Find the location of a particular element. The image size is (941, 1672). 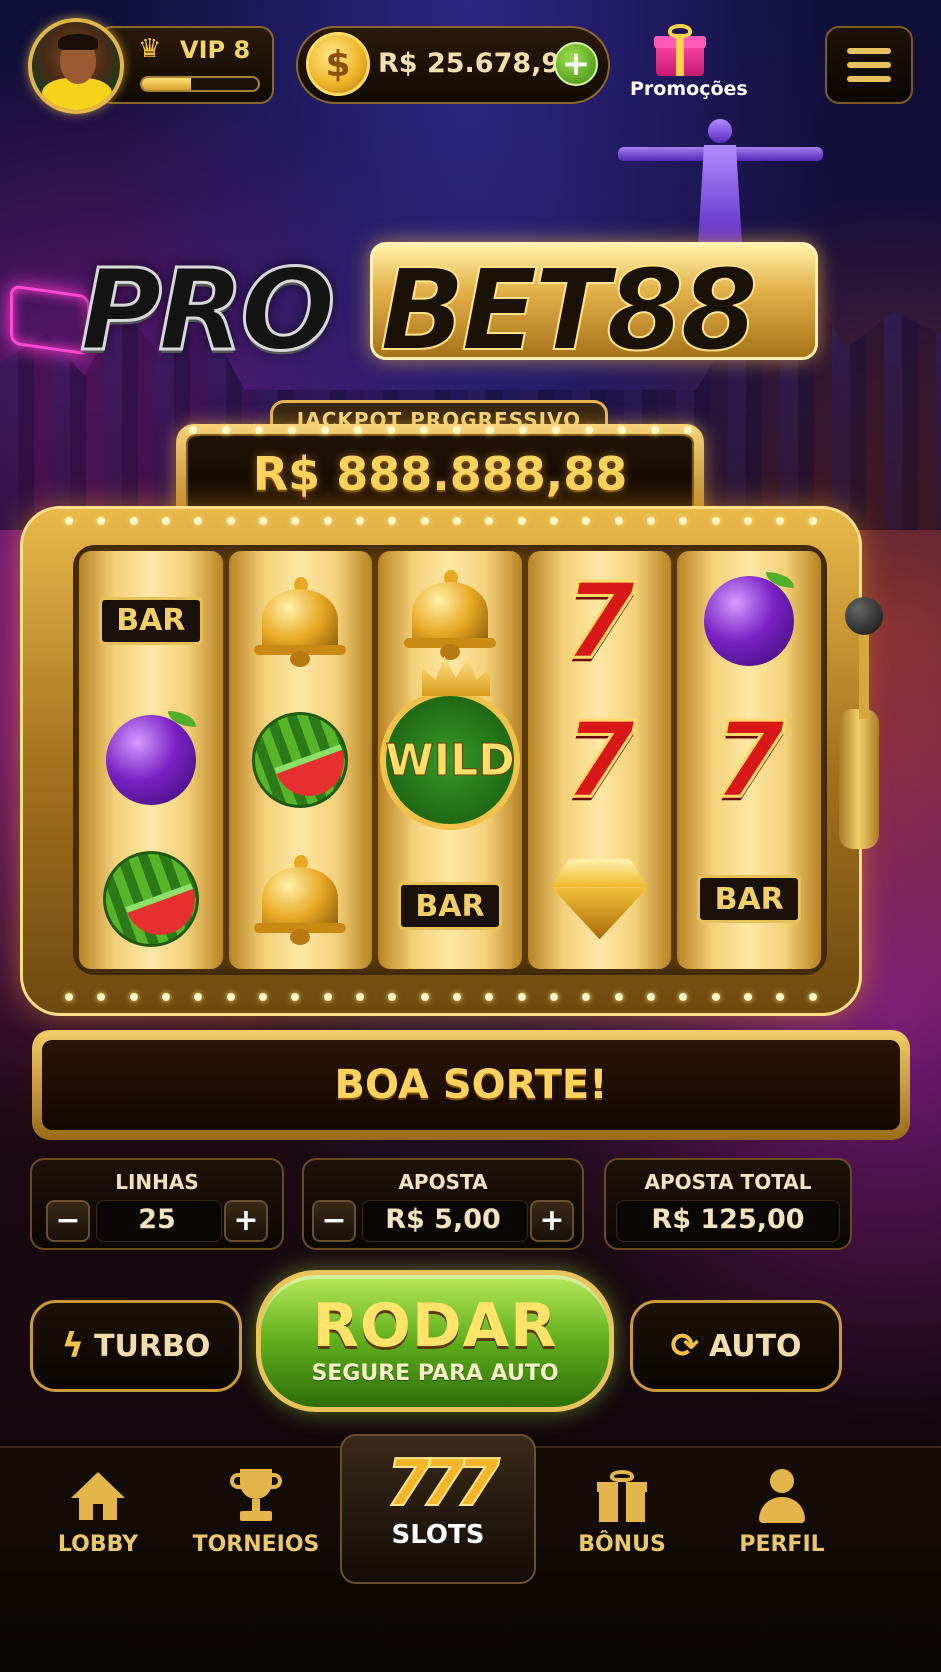

nav-torneios: TORNEIOS is located at coordinates (256, 1508).